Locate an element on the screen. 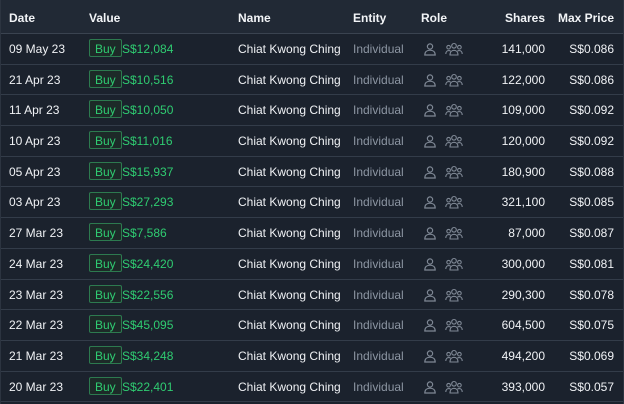 The width and height of the screenshot is (624, 404). shares-count: 300,000 is located at coordinates (523, 263).